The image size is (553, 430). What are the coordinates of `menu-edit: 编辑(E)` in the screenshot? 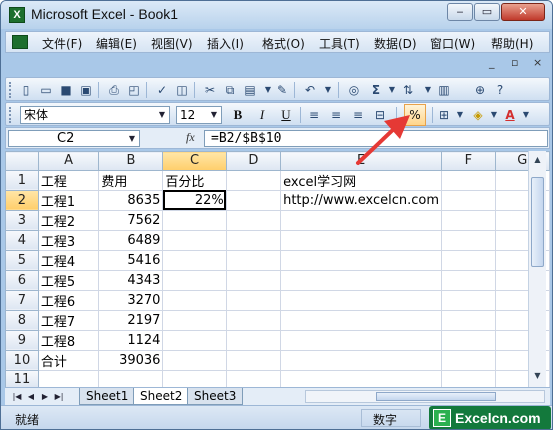 It's located at (116, 43).